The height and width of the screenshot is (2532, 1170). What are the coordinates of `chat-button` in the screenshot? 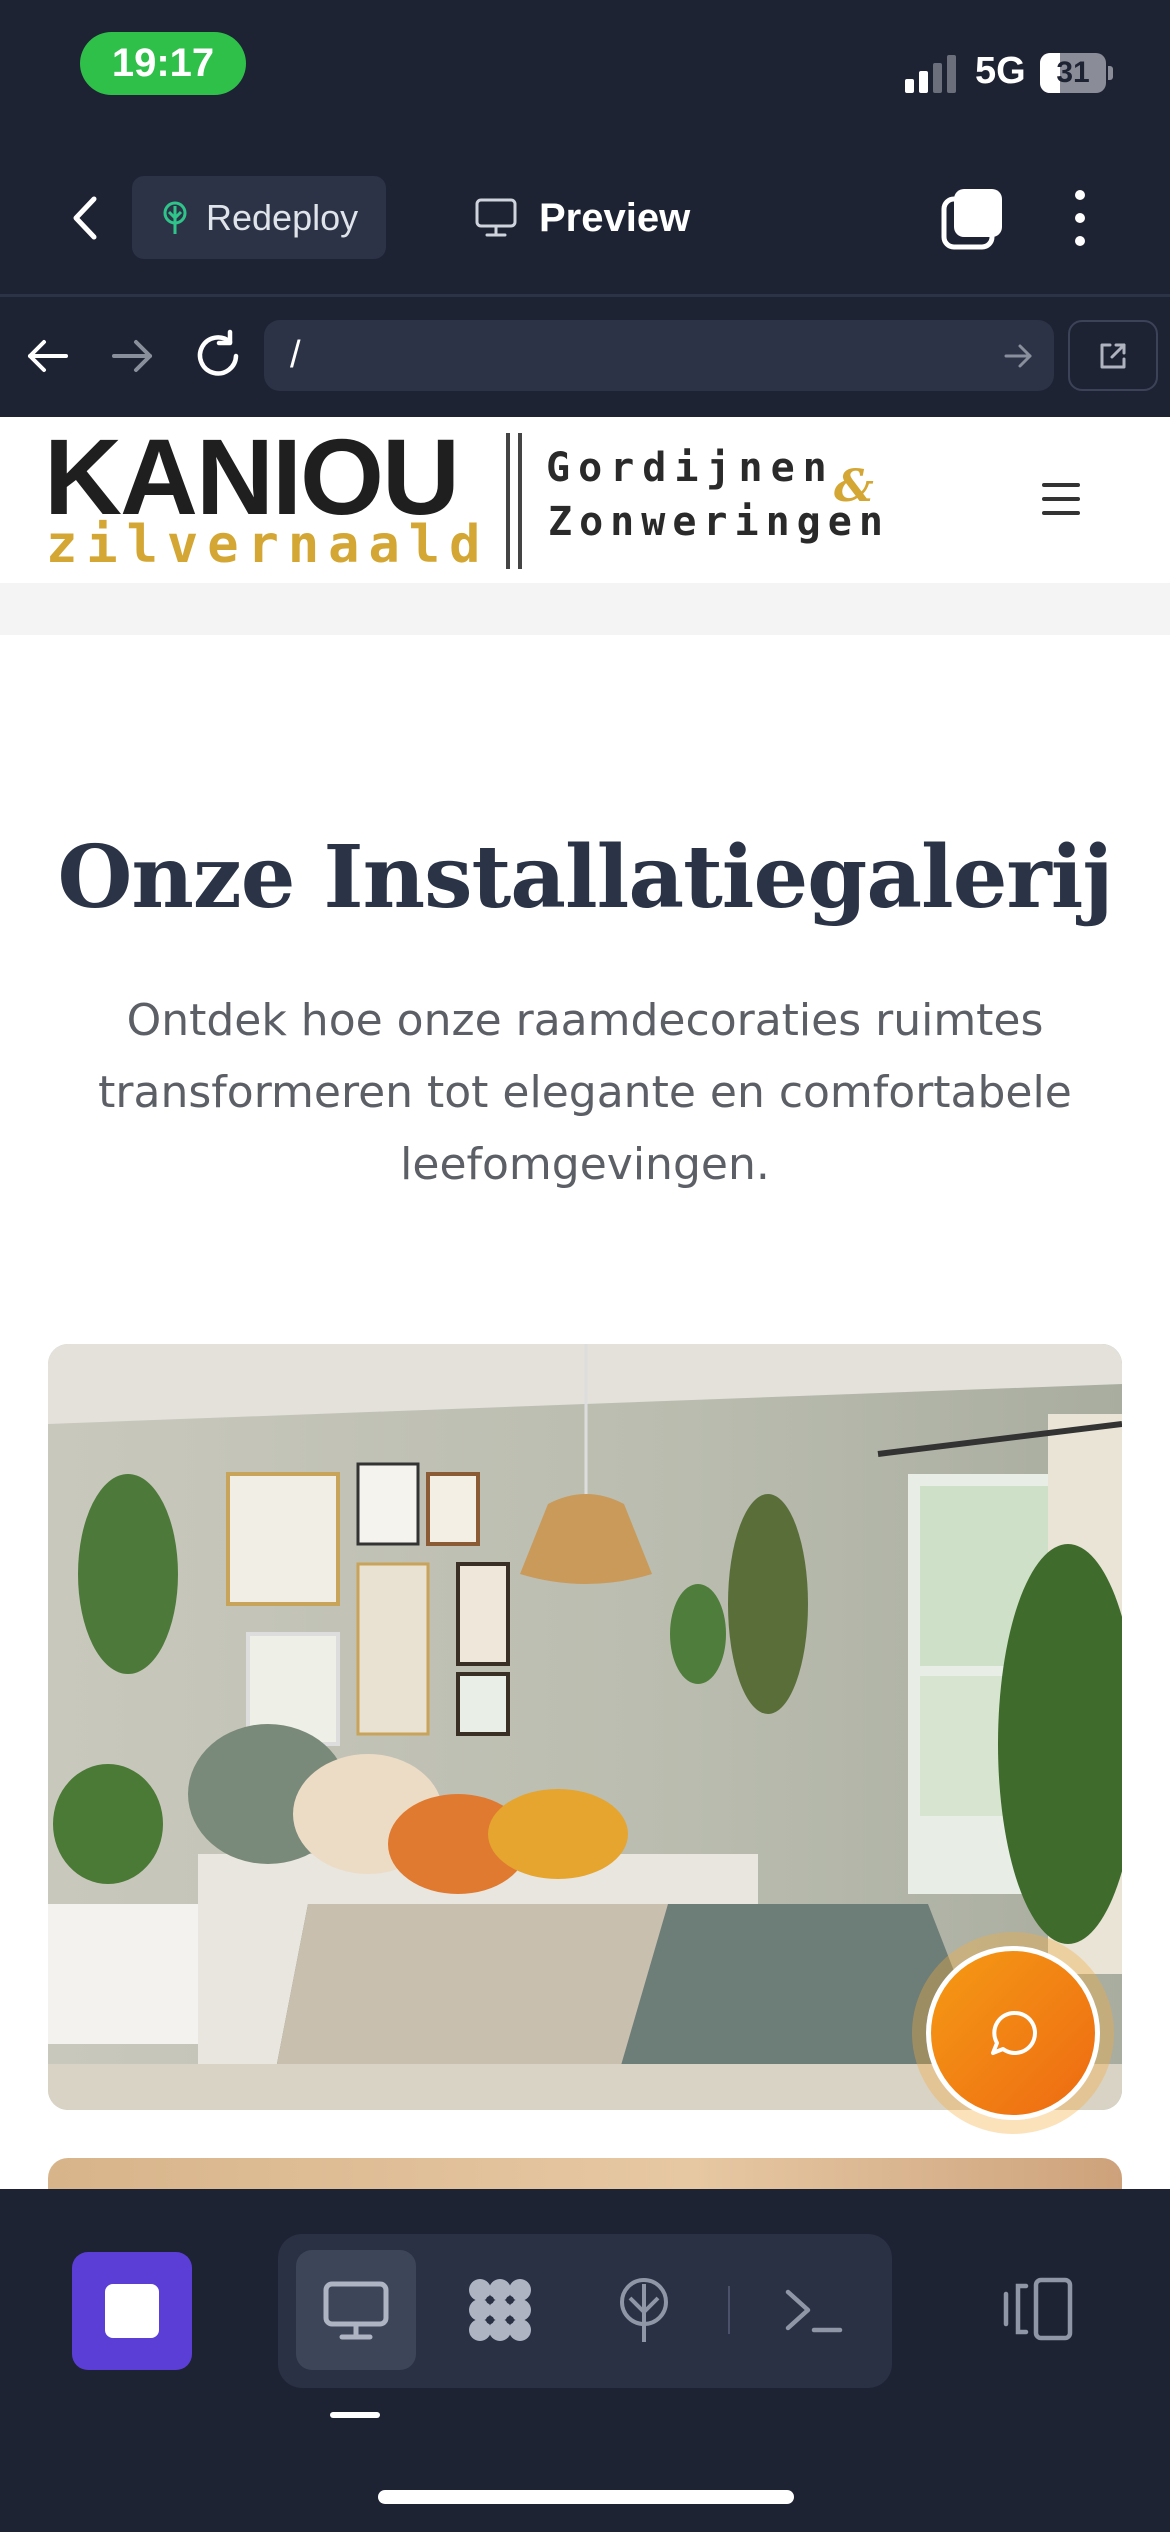 It's located at (1013, 2033).